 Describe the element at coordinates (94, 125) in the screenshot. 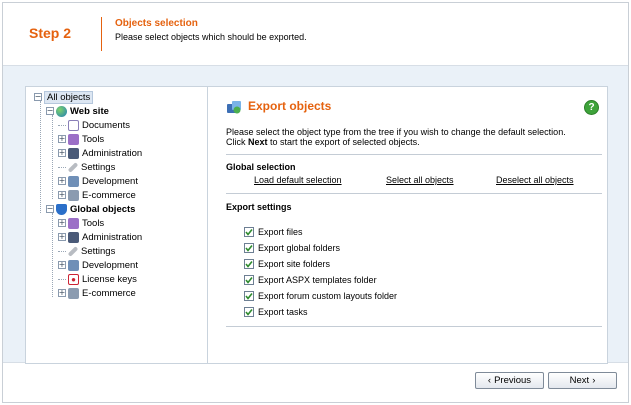

I see `tree-item-documents: Documents` at that location.